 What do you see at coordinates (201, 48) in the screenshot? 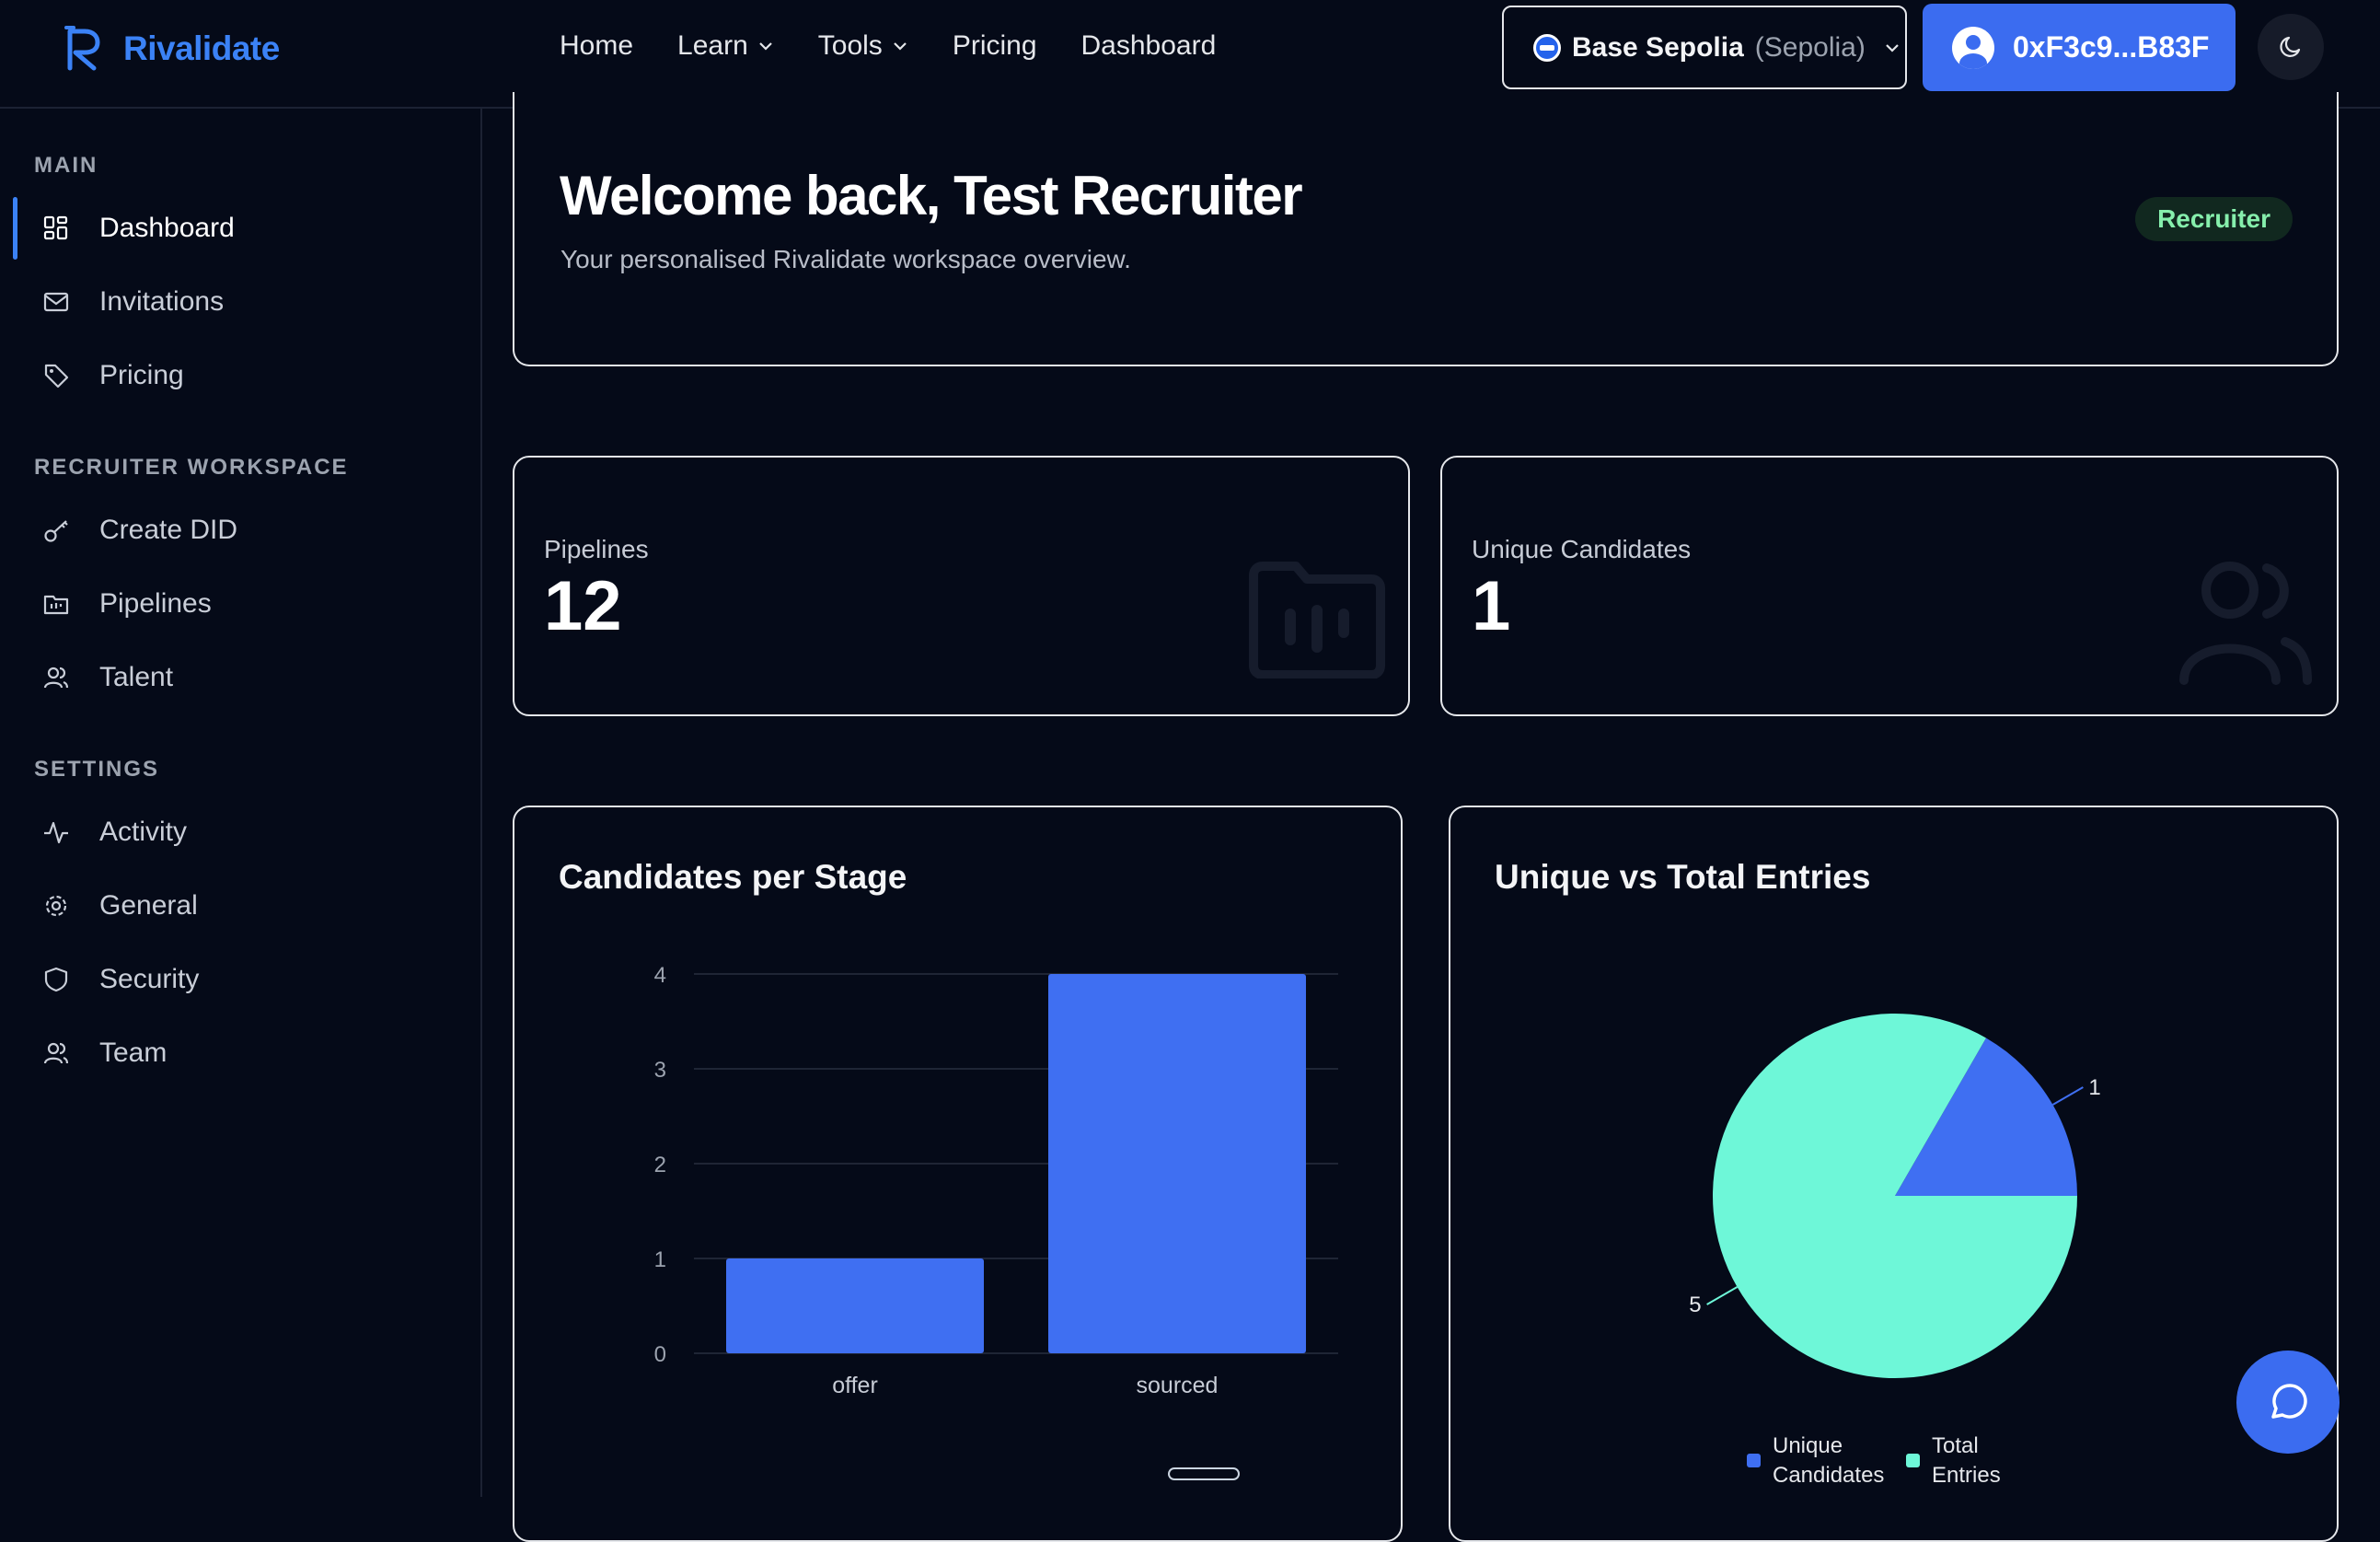
I see `brand-name: Rivalidate` at bounding box center [201, 48].